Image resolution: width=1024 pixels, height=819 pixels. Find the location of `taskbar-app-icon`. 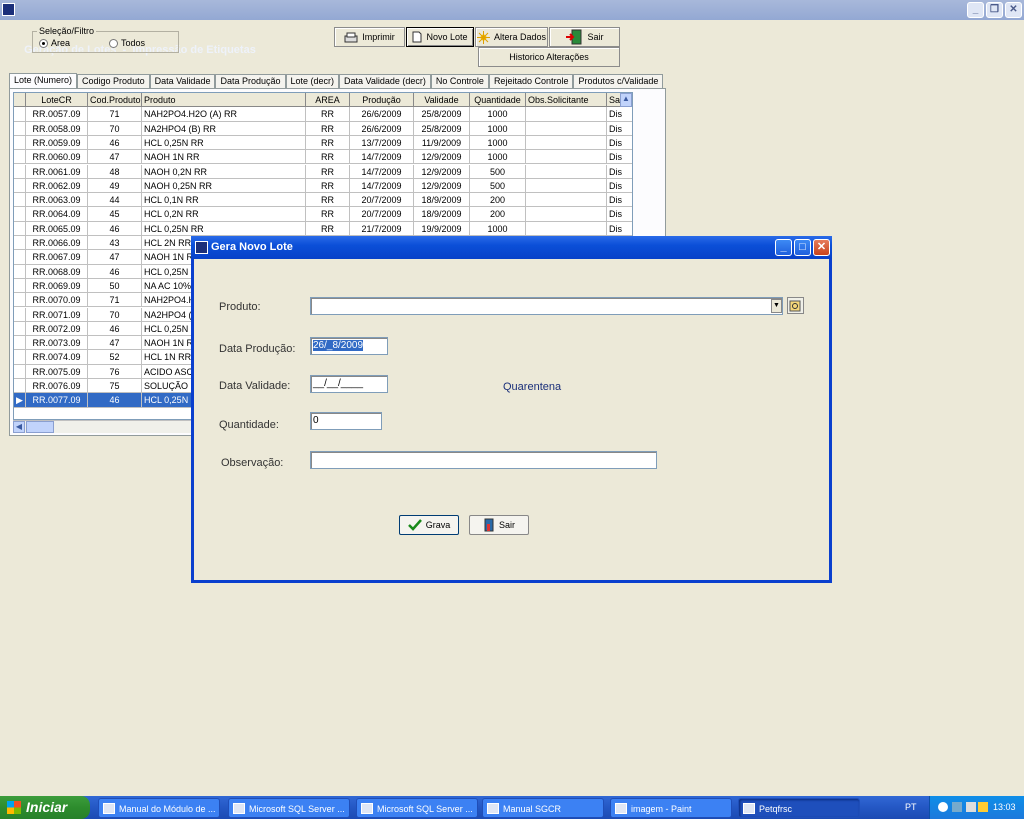

taskbar-app-icon is located at coordinates (621, 808).